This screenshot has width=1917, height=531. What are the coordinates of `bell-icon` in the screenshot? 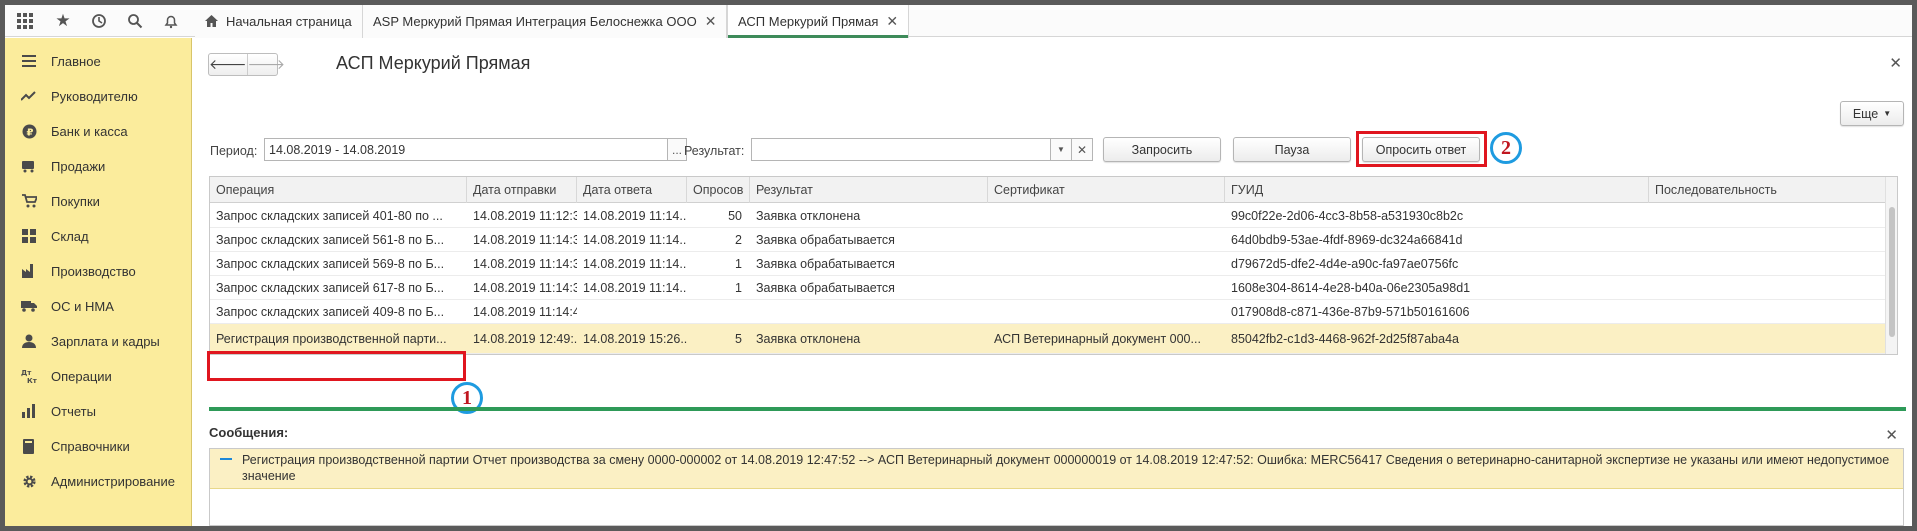 It's located at (171, 21).